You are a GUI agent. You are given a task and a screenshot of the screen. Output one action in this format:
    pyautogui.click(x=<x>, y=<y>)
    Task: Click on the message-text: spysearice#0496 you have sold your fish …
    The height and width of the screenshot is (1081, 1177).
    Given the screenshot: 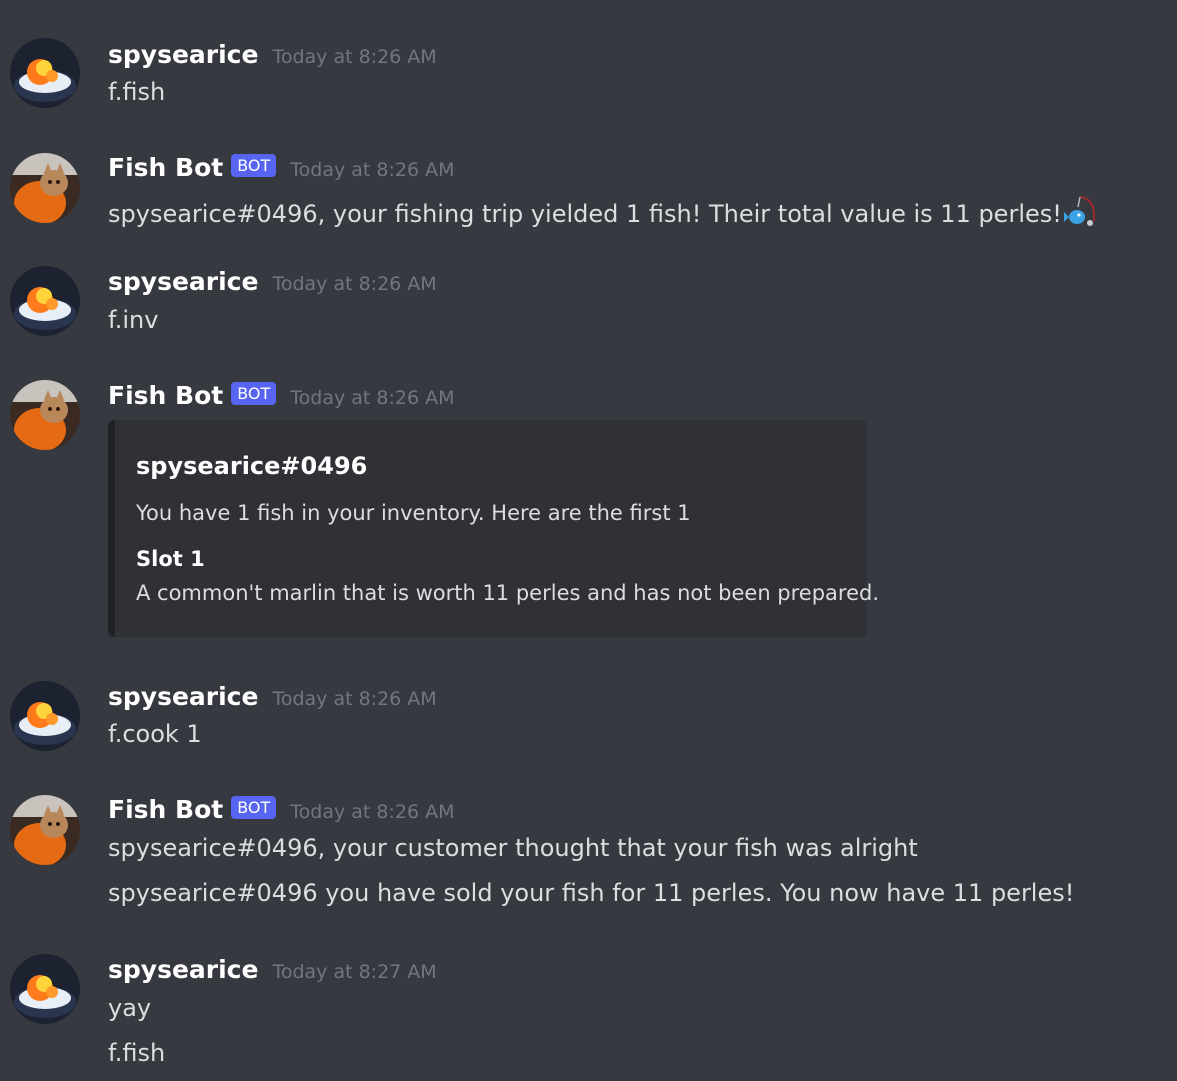 What is the action you would take?
    pyautogui.click(x=591, y=893)
    